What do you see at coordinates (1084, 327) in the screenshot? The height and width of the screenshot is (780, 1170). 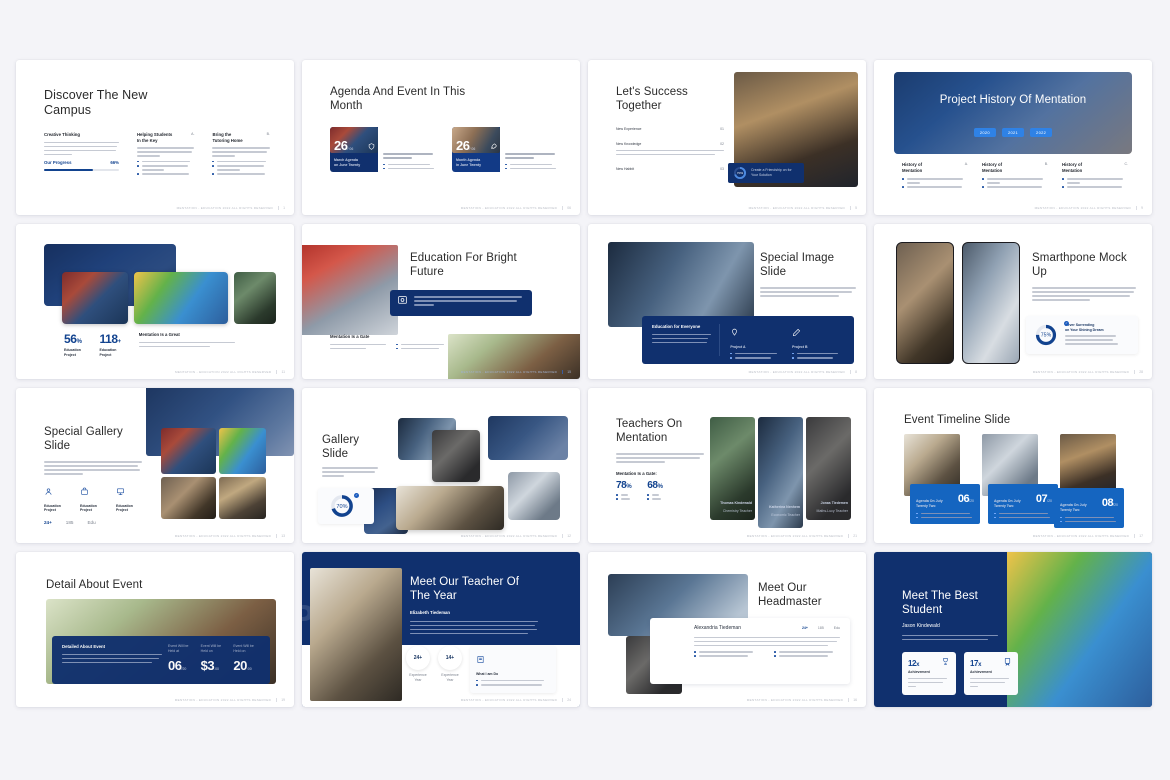 I see `card-heading: Never Surrending on Your Shining Dream` at bounding box center [1084, 327].